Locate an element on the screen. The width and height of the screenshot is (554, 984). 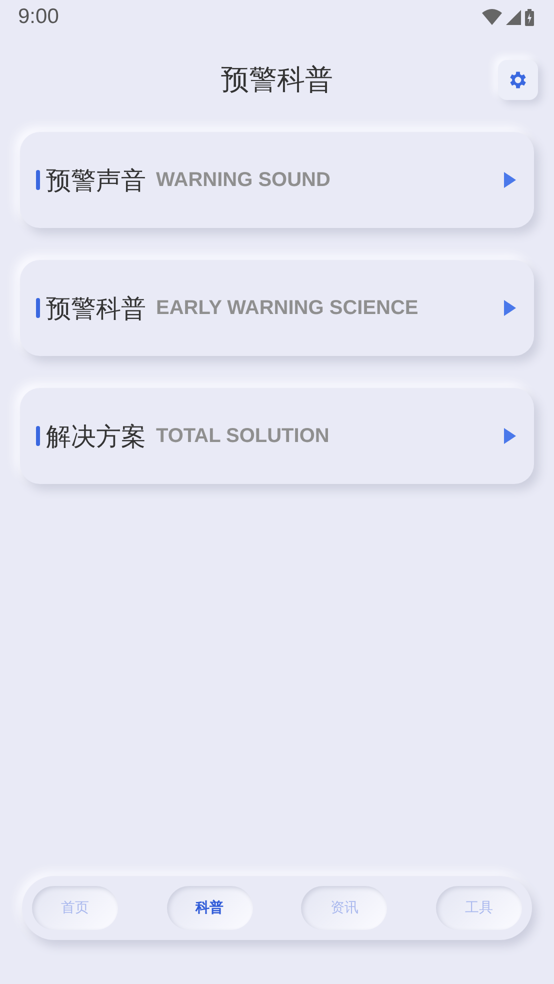
menu-card: 预警声音 WARNING SOUND is located at coordinates (277, 180).